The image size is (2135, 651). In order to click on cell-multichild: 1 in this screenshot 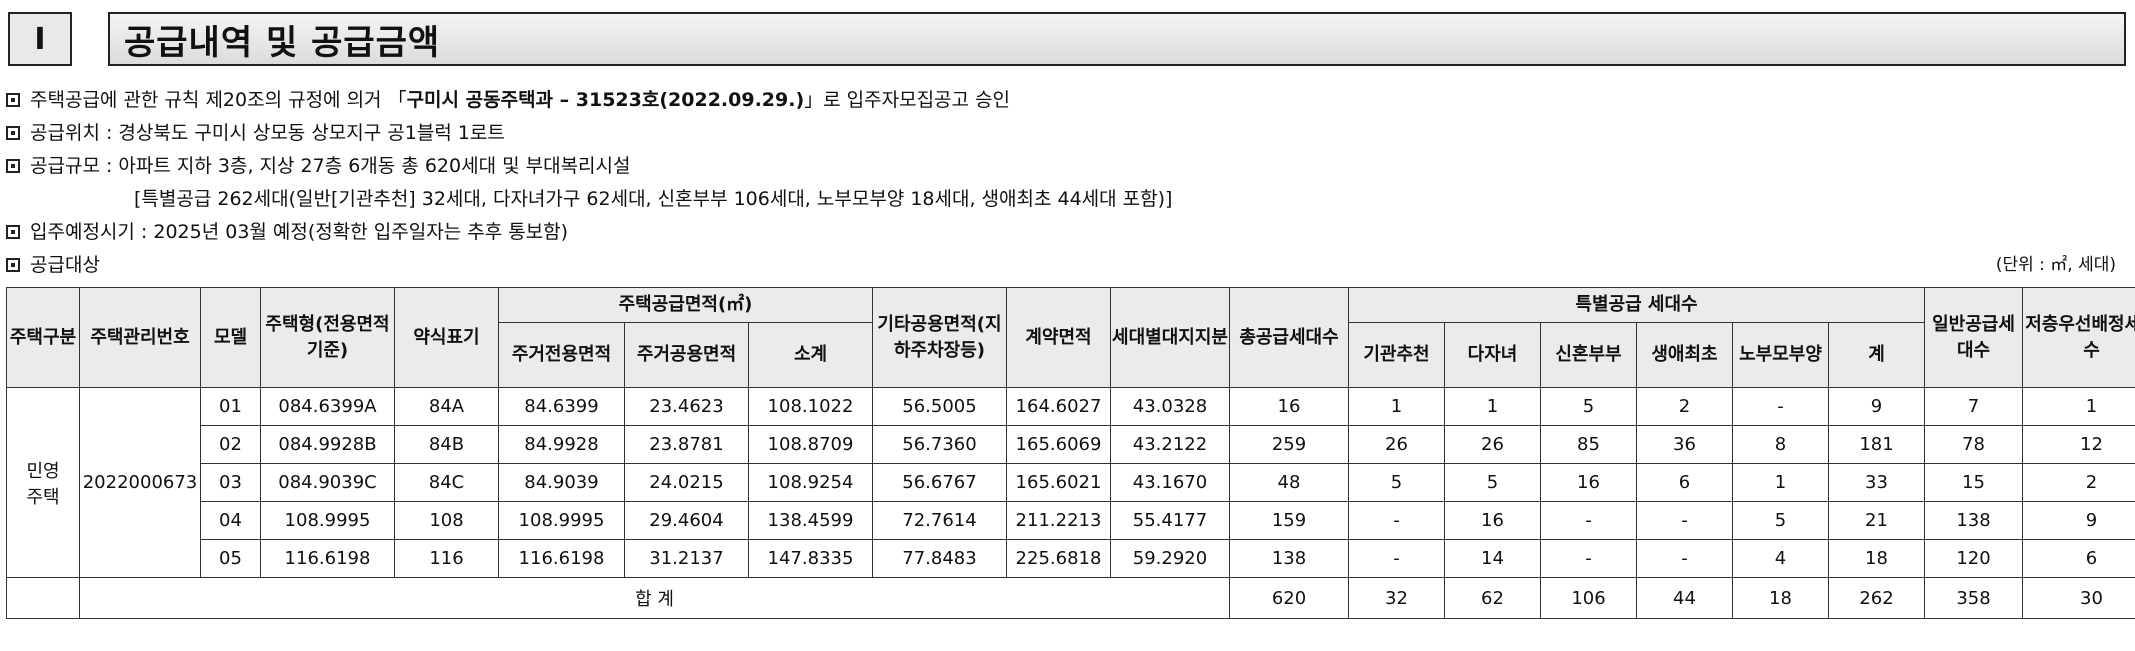, I will do `click(1492, 406)`.